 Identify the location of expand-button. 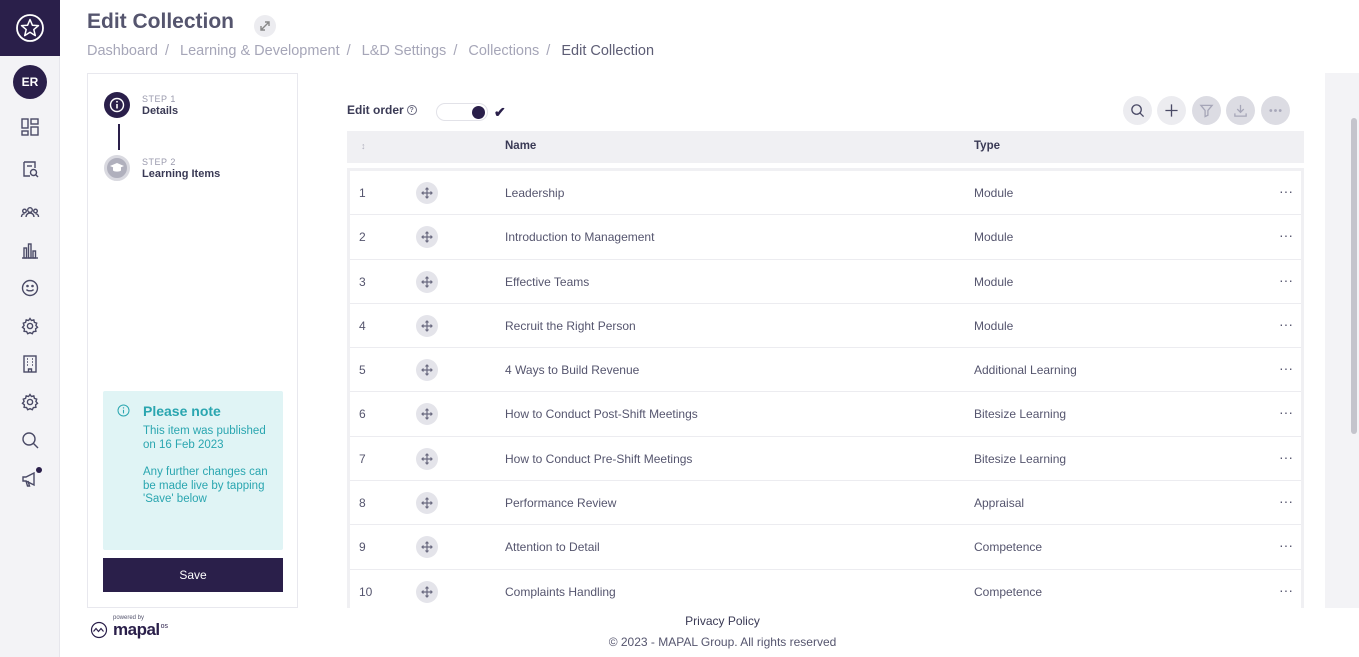
(265, 26).